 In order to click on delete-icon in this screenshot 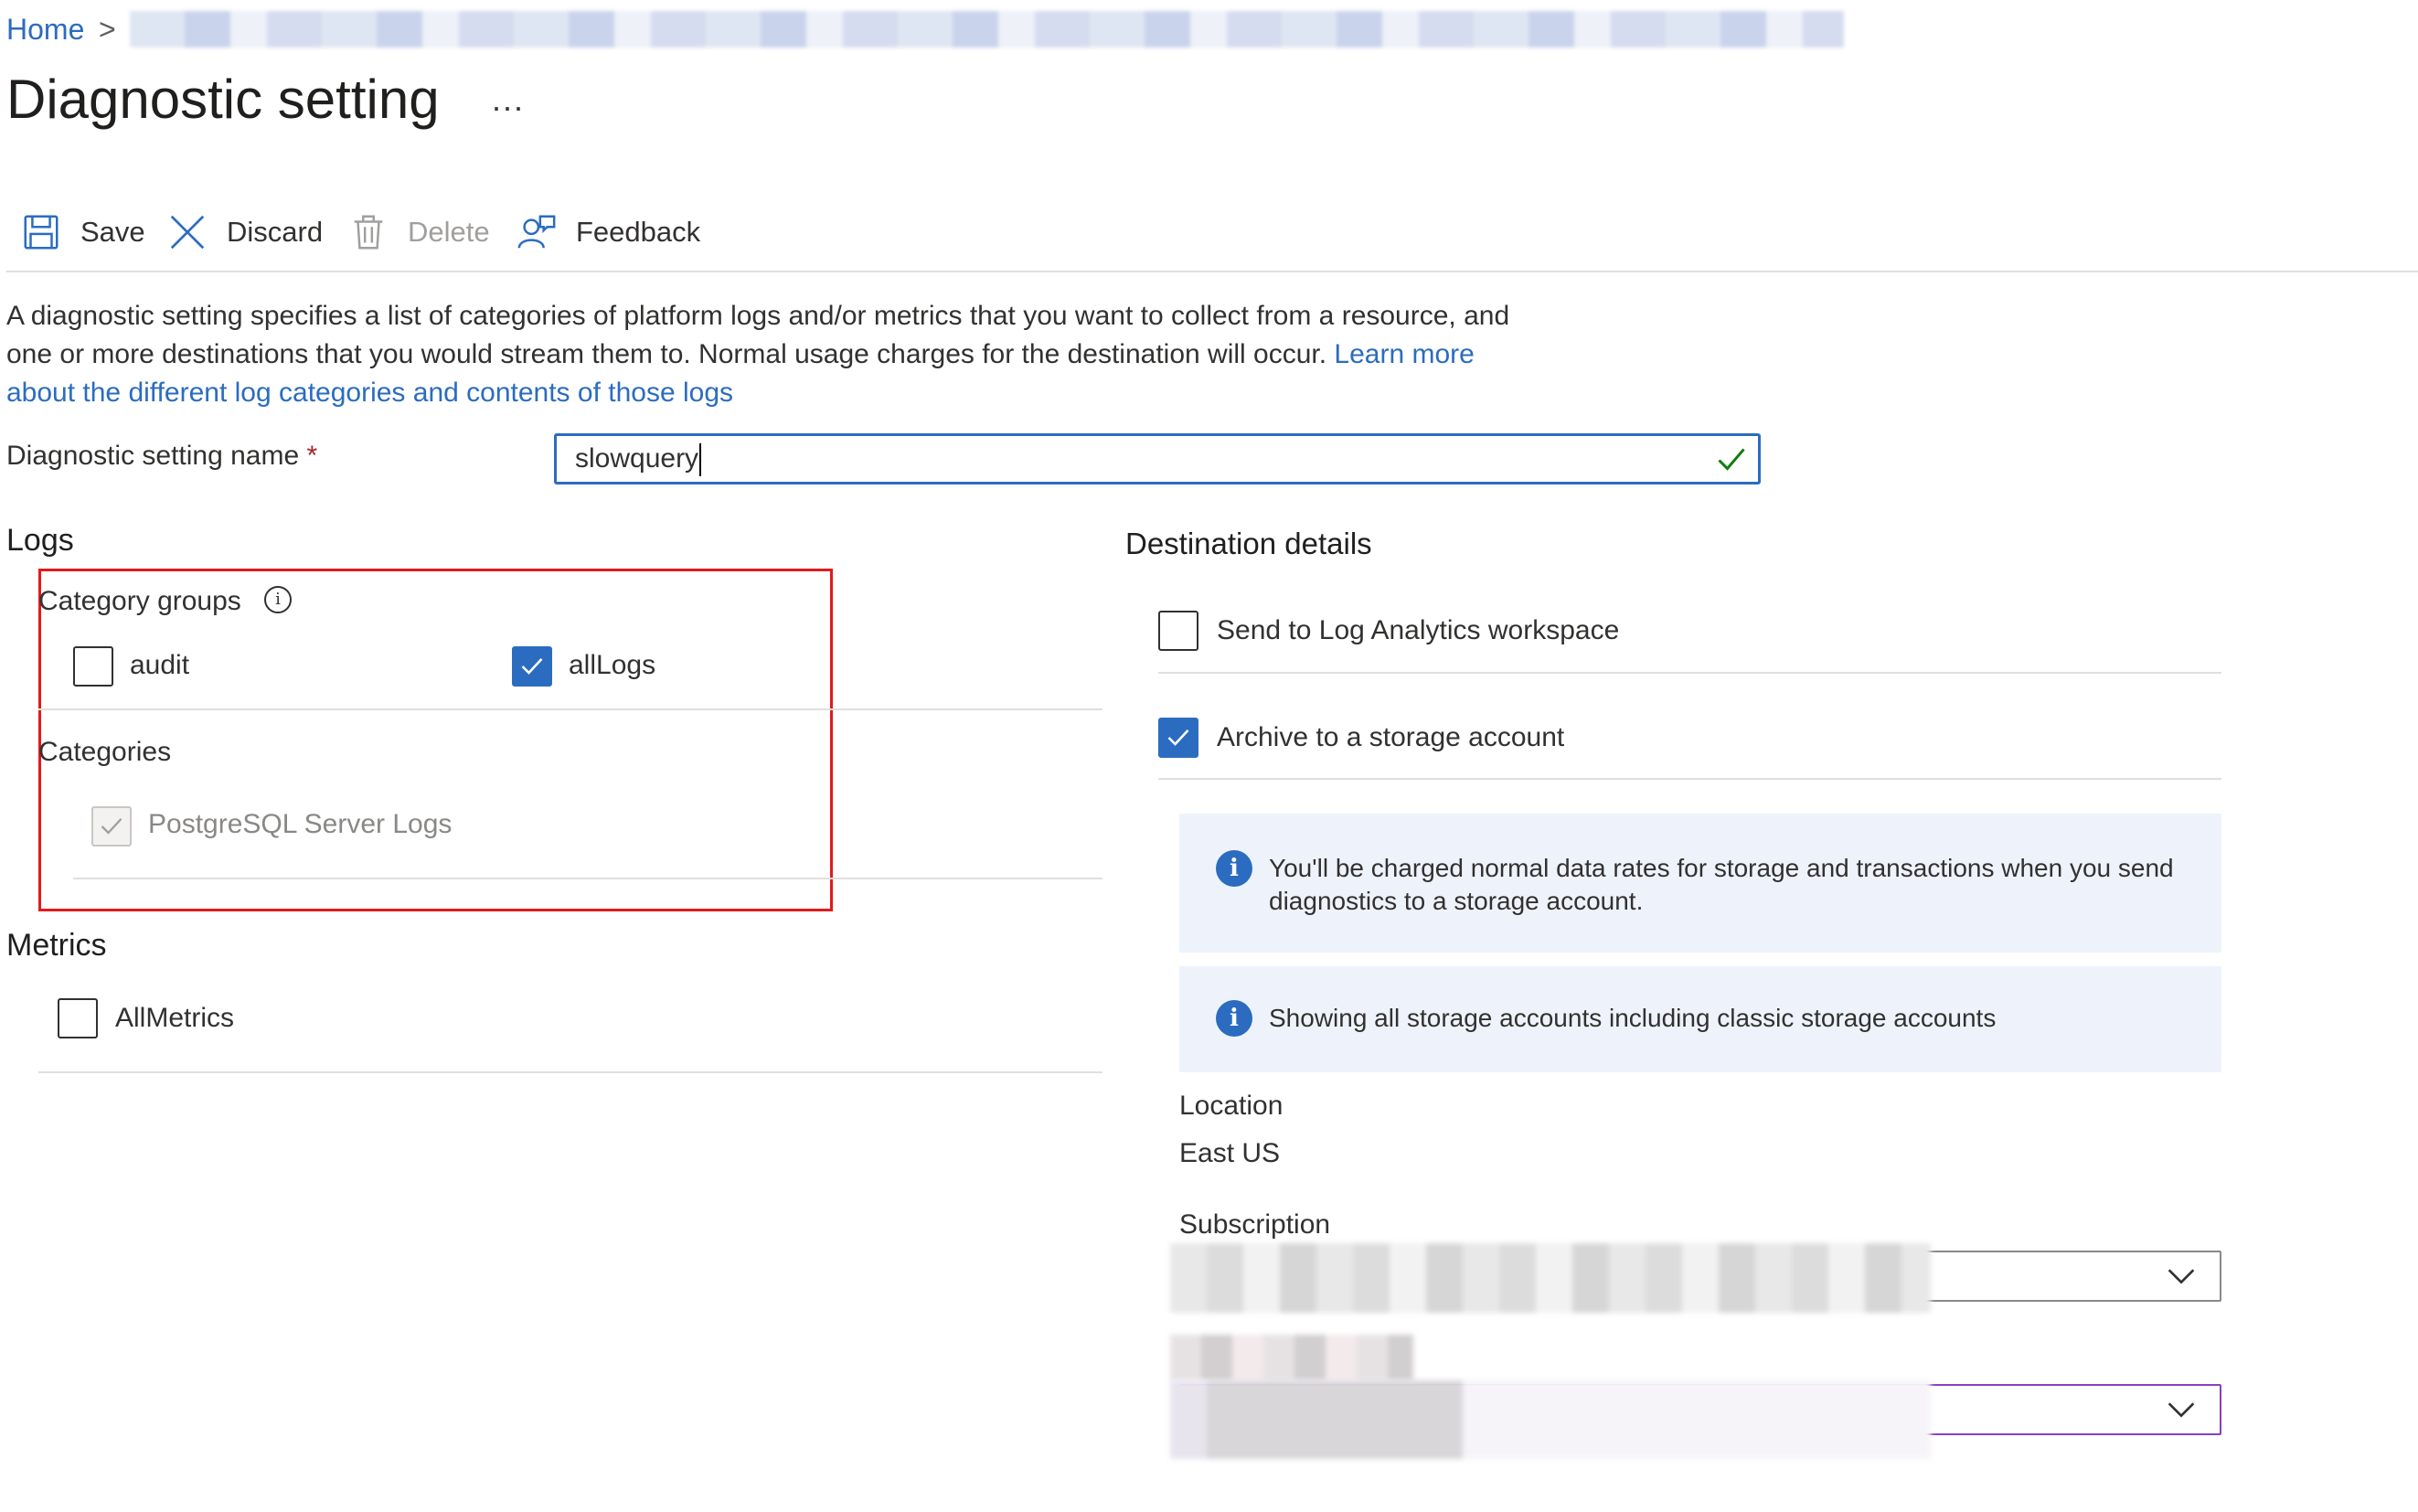, I will do `click(368, 232)`.